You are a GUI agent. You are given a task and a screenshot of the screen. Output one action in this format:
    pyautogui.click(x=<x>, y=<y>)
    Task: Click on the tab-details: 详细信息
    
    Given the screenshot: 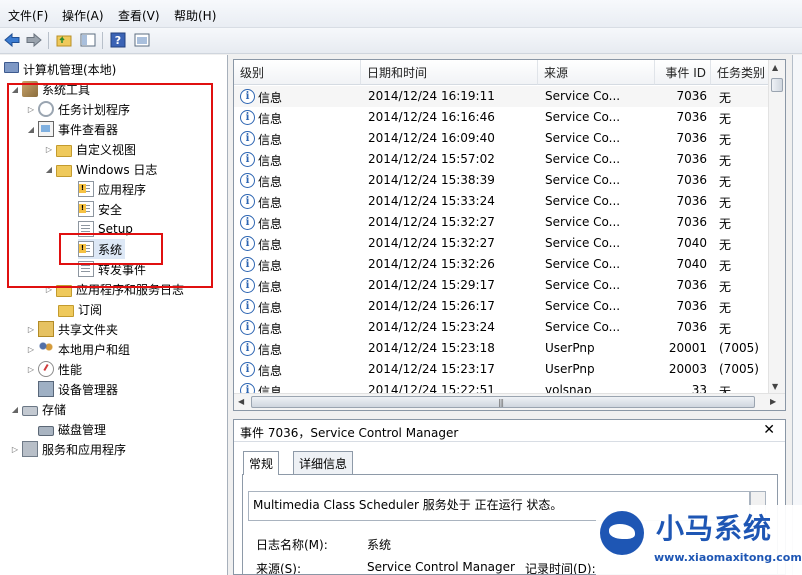 What is the action you would take?
    pyautogui.click(x=323, y=462)
    